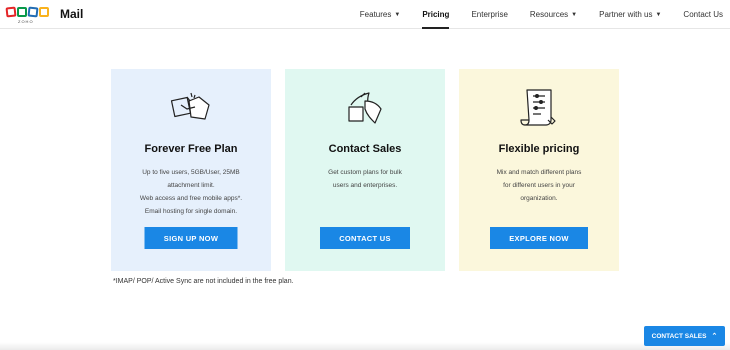  Describe the element at coordinates (684, 336) in the screenshot. I see `contact-sales-floating-button: CONTACT SALES ⌃` at that location.